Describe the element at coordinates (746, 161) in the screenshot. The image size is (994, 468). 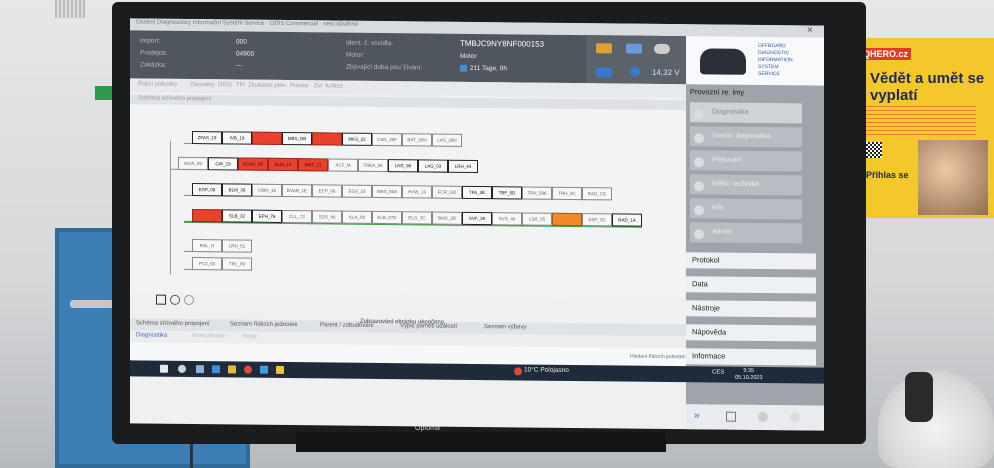
I see `menu-flashing: Flešování` at that location.